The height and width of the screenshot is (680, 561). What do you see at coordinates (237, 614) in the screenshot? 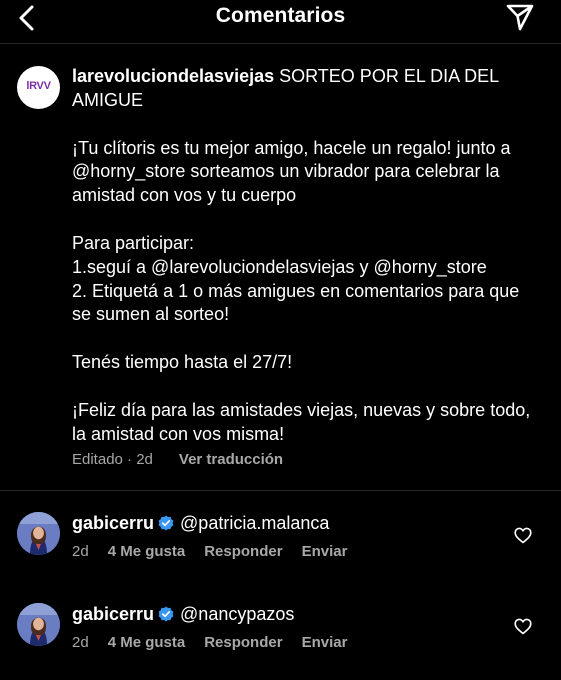
I see `comment-mention: @nancypazos` at bounding box center [237, 614].